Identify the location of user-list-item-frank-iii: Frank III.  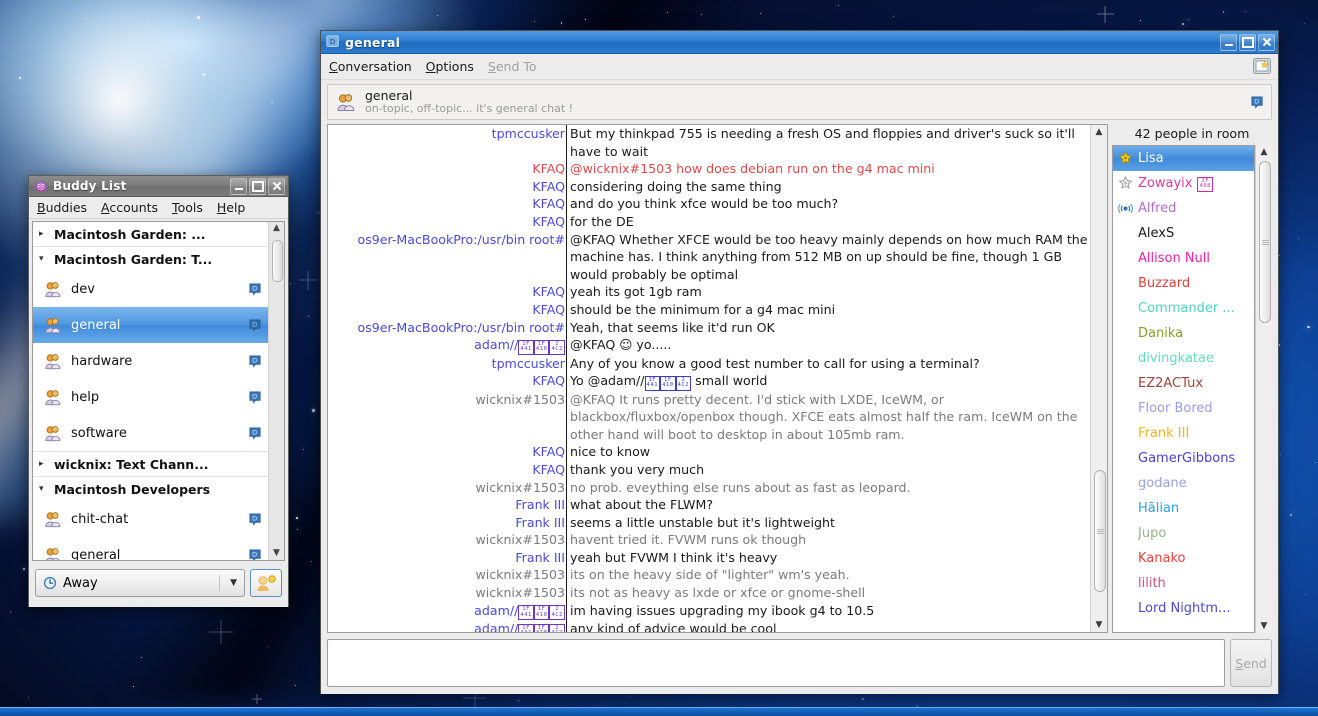
(1183, 433).